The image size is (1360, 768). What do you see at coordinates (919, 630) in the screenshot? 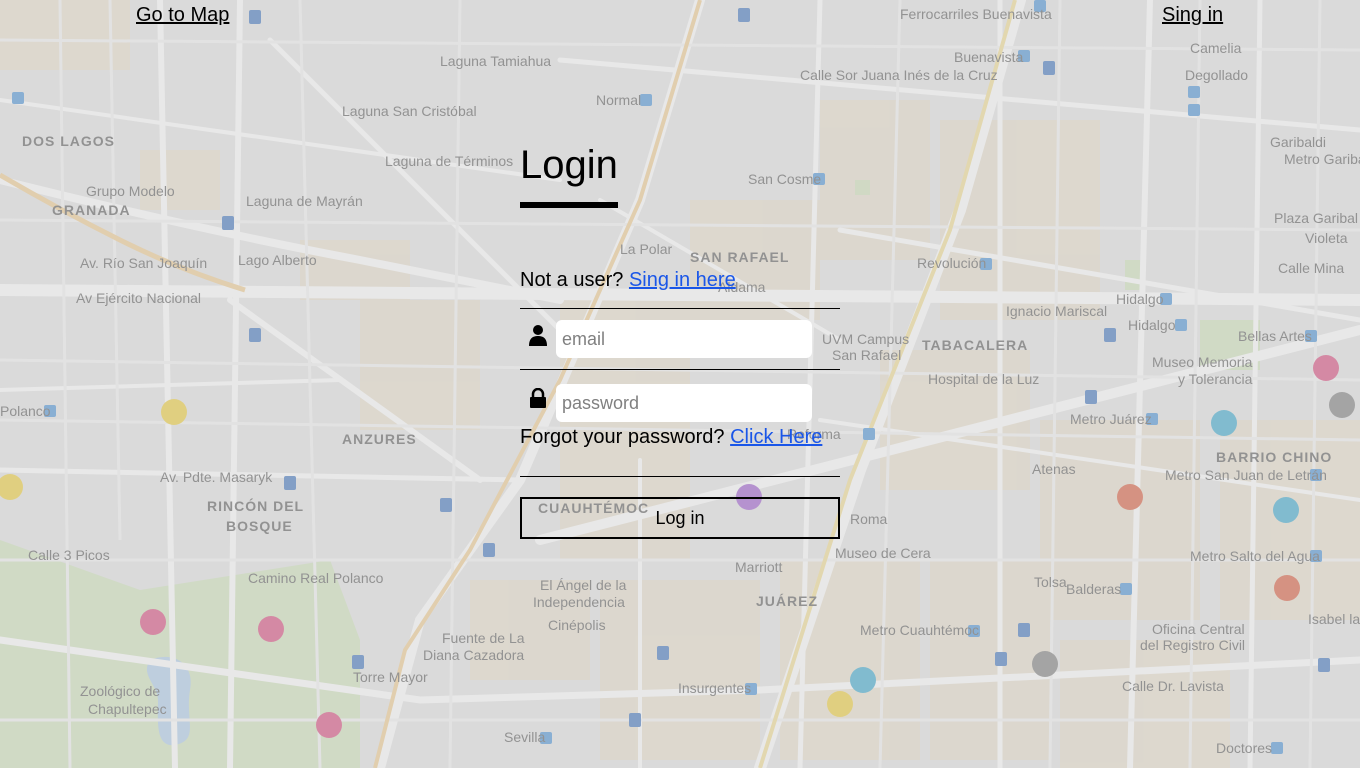
I see `svg-text: Metro Cuauhtémoc` at bounding box center [919, 630].